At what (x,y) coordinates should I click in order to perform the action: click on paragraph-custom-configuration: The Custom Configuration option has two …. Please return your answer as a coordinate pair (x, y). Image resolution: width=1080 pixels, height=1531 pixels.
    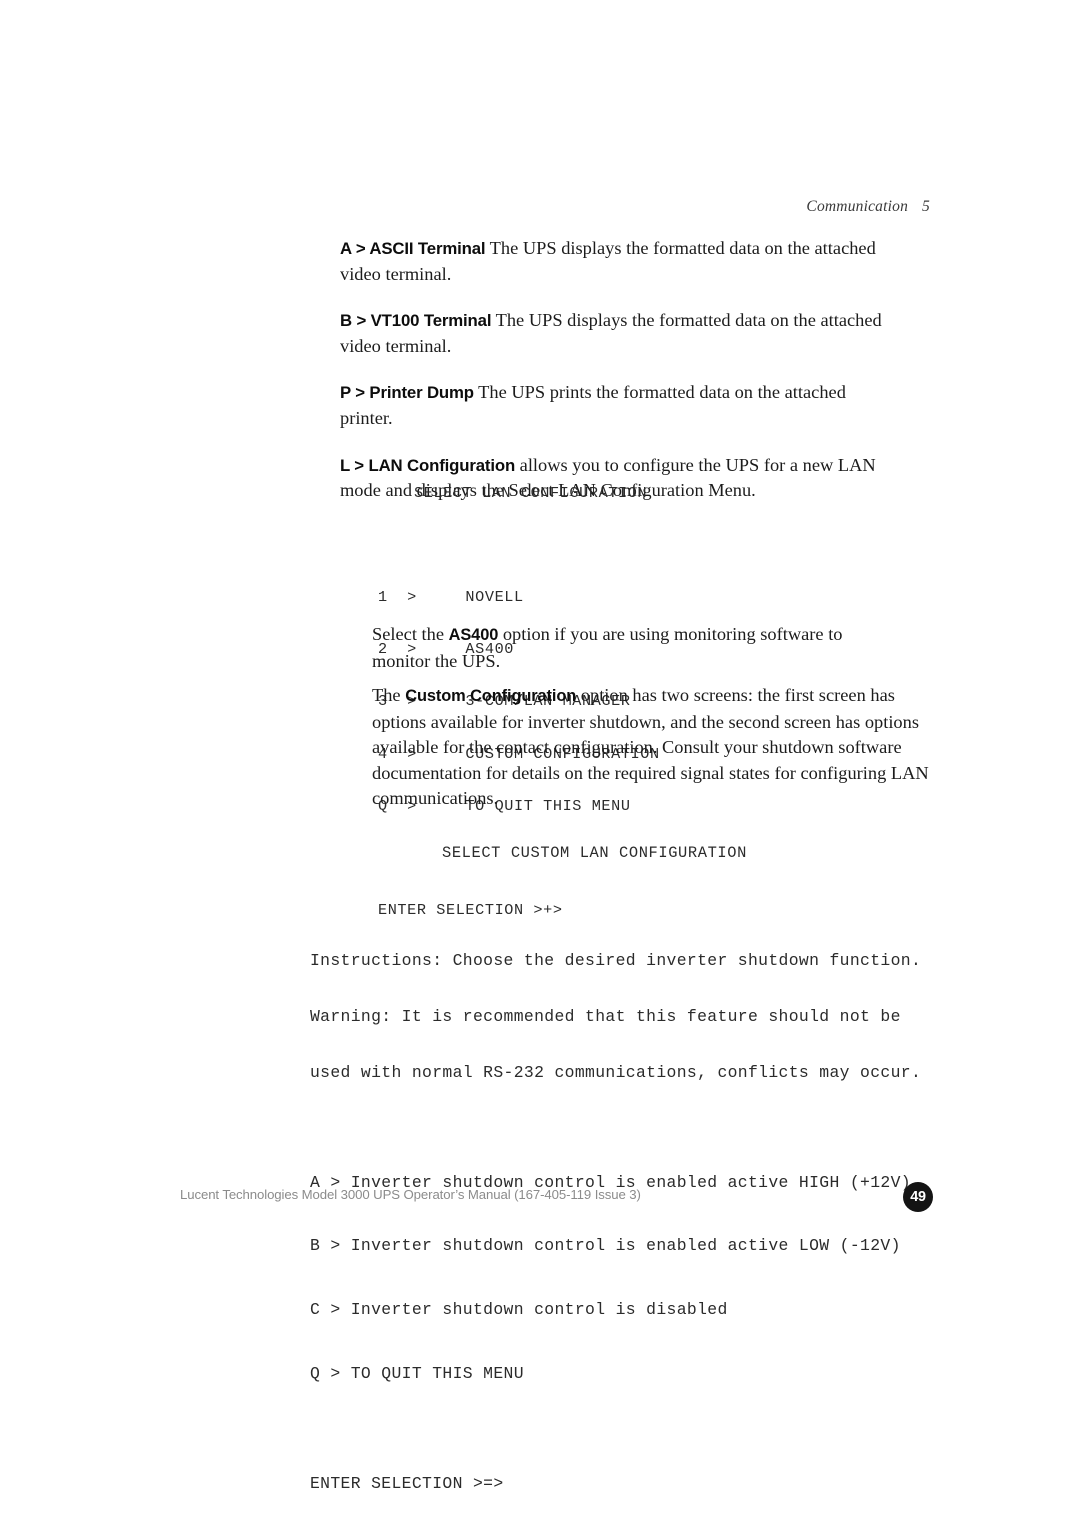
    Looking at the image, I should click on (652, 747).